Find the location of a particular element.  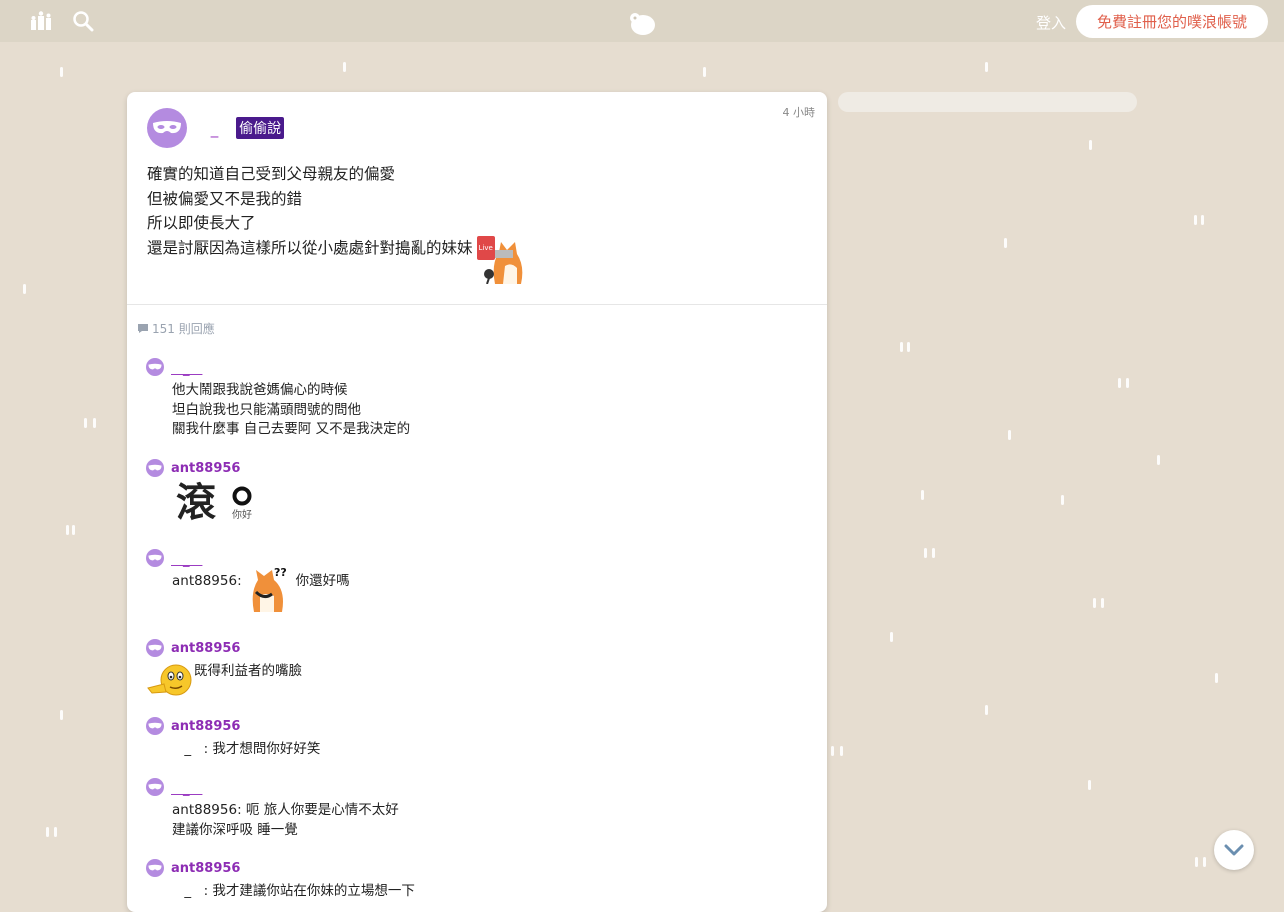

response-text: 滾 你好 is located at coordinates (214, 503).